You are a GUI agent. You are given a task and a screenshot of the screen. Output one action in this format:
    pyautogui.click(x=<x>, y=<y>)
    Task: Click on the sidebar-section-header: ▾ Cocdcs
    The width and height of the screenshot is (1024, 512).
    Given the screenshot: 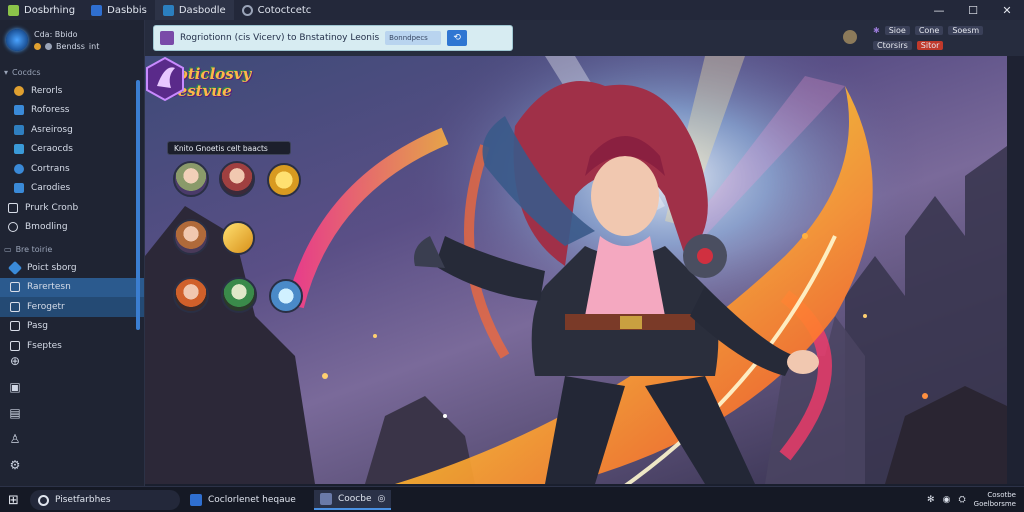 What is the action you would take?
    pyautogui.click(x=72, y=70)
    